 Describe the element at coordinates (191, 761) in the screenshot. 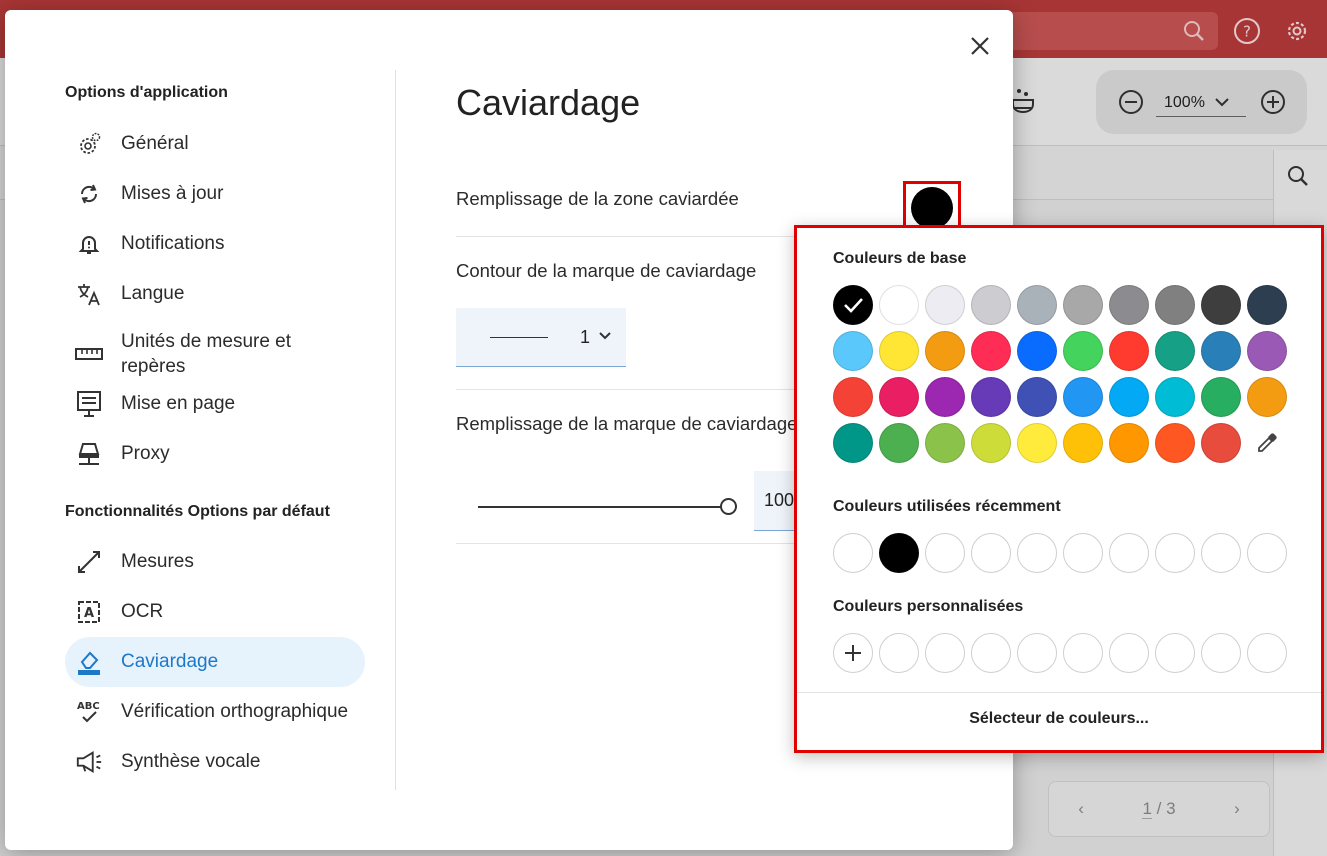

I see `sidebar-item-label: Synthèse vocale` at that location.